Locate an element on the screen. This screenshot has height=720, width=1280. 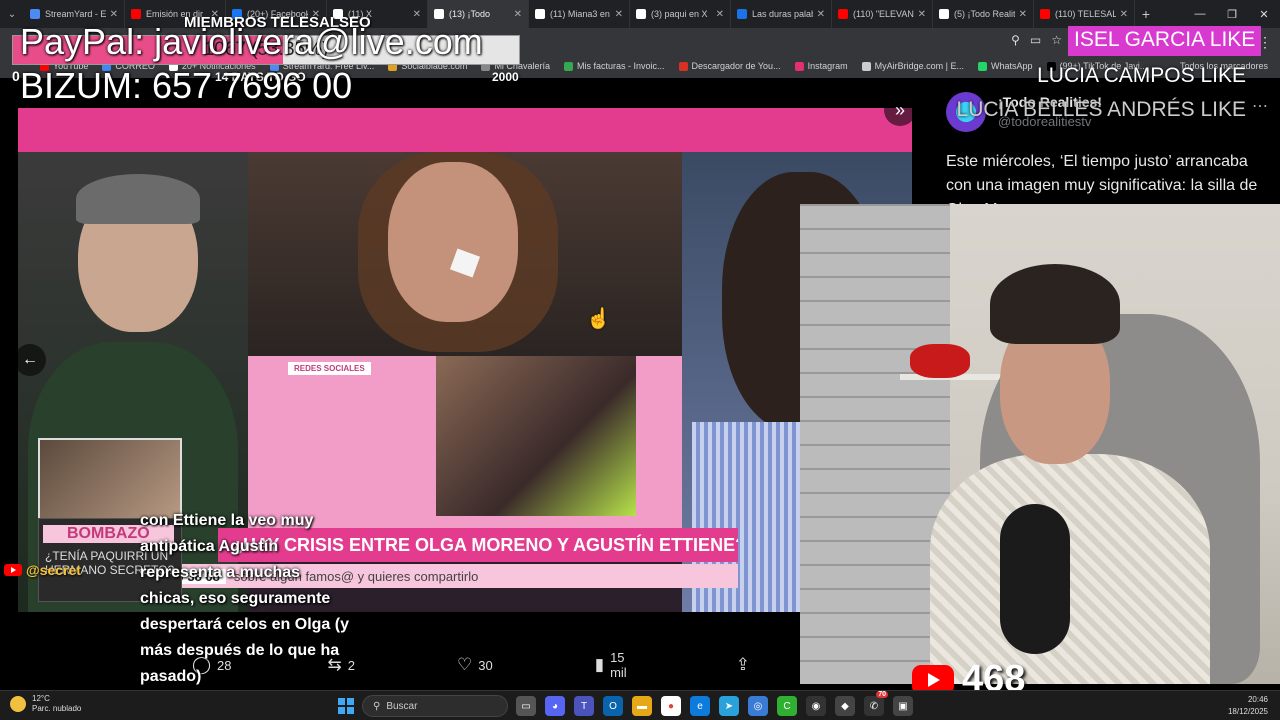
tab-title: Las duras palab is located at coordinates (782, 14).